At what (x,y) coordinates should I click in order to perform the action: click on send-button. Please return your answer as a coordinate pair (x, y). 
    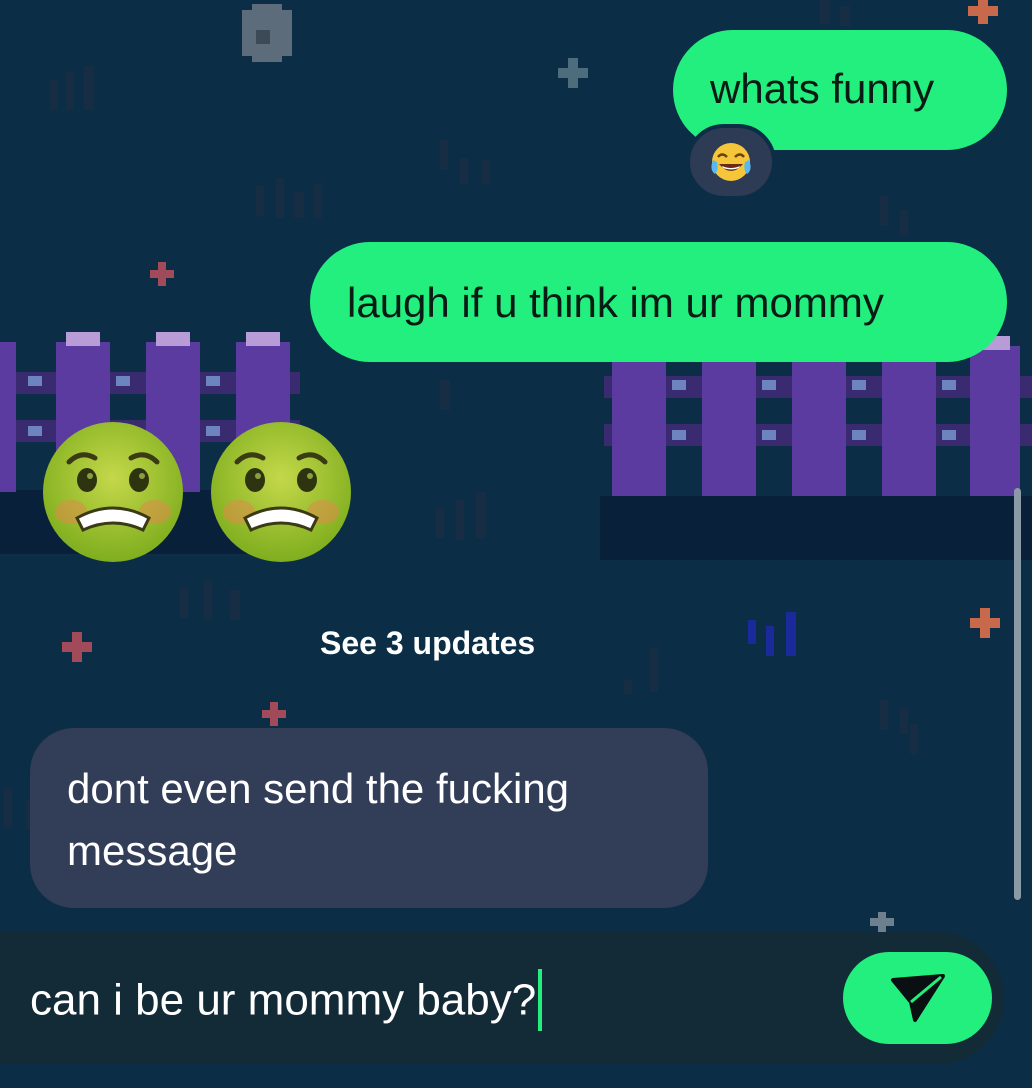
    Looking at the image, I should click on (917, 998).